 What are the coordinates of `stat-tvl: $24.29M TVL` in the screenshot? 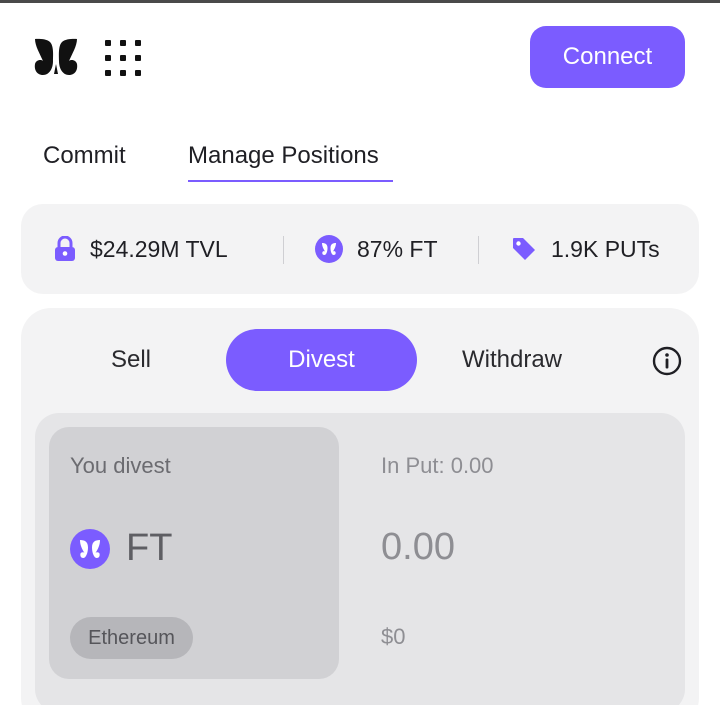 It's located at (141, 249).